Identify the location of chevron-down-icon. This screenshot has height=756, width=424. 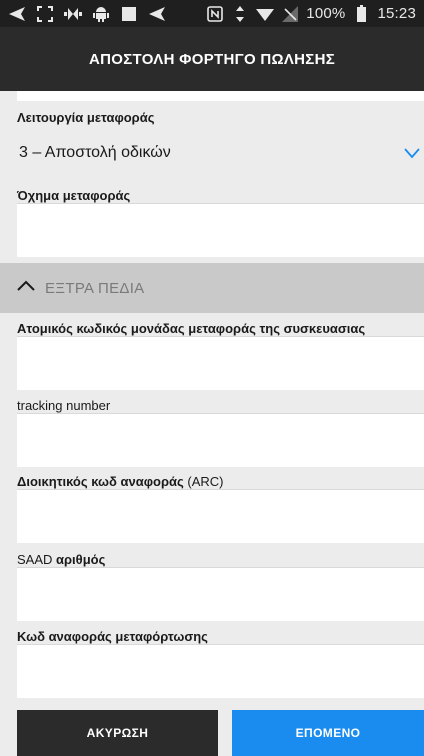
(412, 152).